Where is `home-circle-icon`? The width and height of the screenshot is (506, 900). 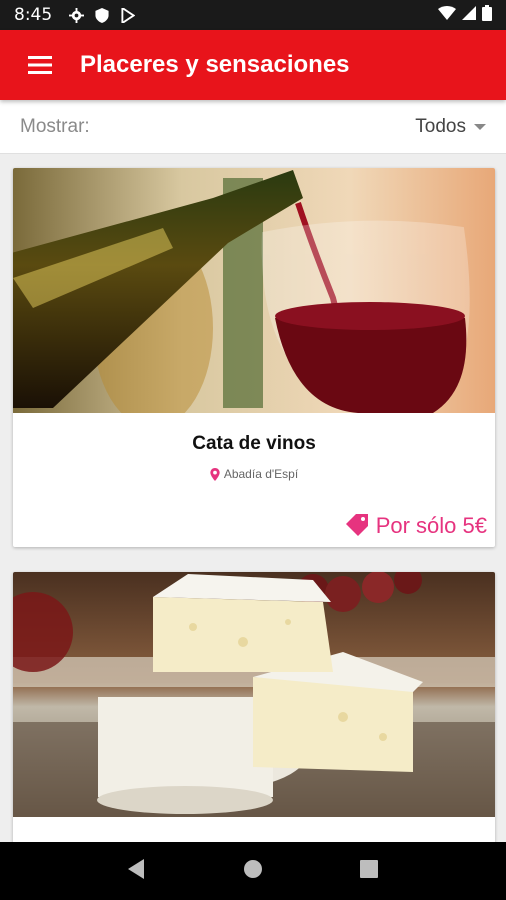
home-circle-icon is located at coordinates (252, 868).